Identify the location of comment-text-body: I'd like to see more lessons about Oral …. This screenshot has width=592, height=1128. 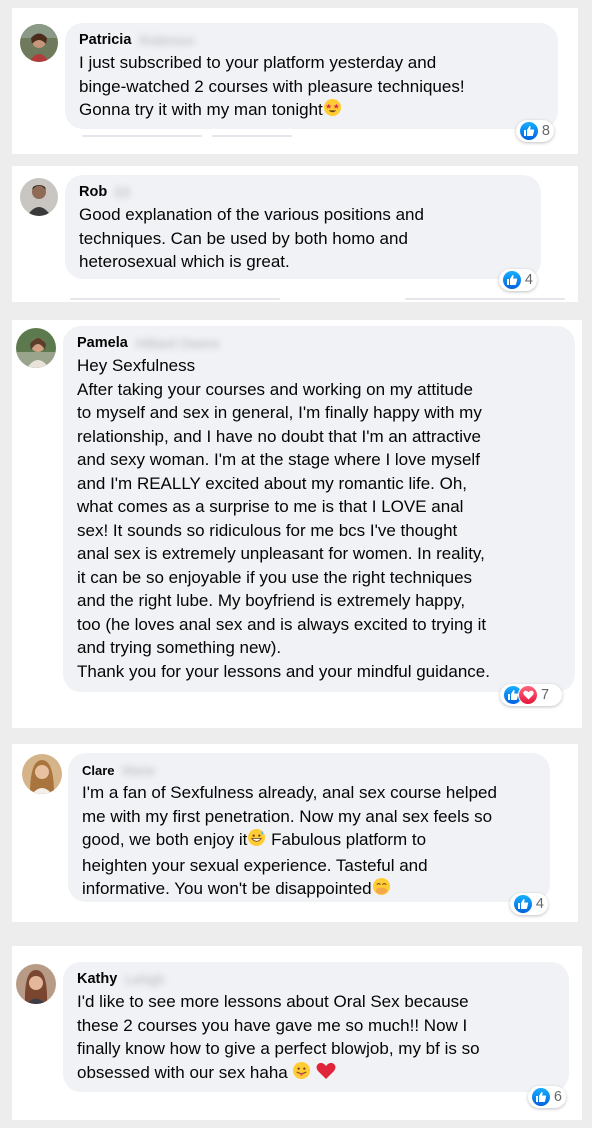
(278, 1037).